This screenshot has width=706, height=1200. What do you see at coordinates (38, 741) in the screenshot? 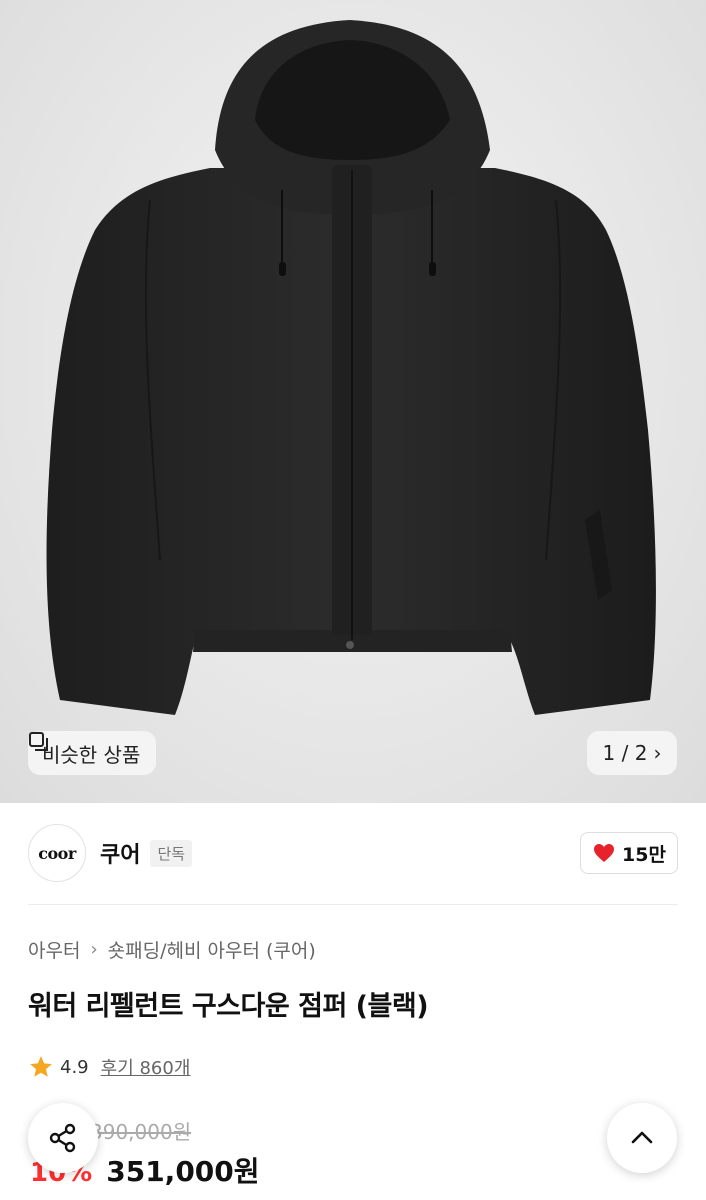
I see `similar-items-icon` at bounding box center [38, 741].